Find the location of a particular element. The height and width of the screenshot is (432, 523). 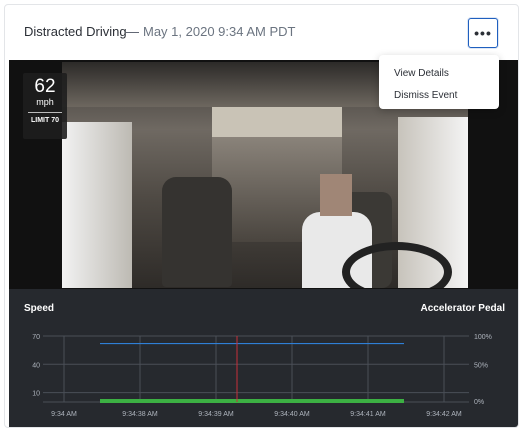

more-options-button: ••• is located at coordinates (483, 33).